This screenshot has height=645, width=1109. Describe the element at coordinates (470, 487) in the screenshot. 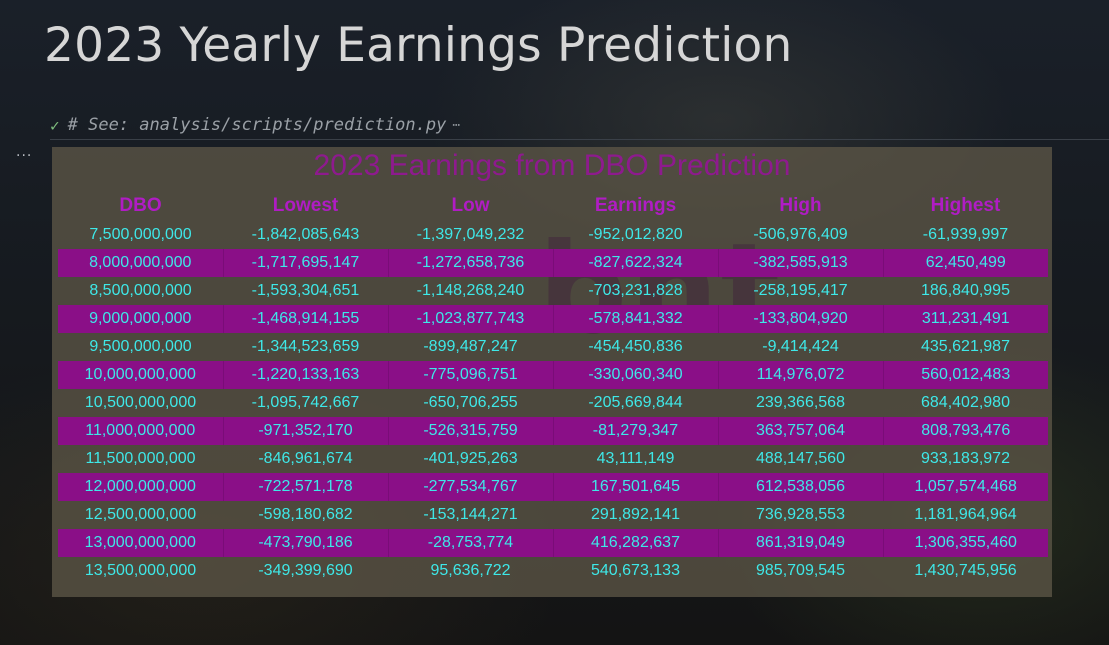

I see `table-cell: -277,534,767` at that location.